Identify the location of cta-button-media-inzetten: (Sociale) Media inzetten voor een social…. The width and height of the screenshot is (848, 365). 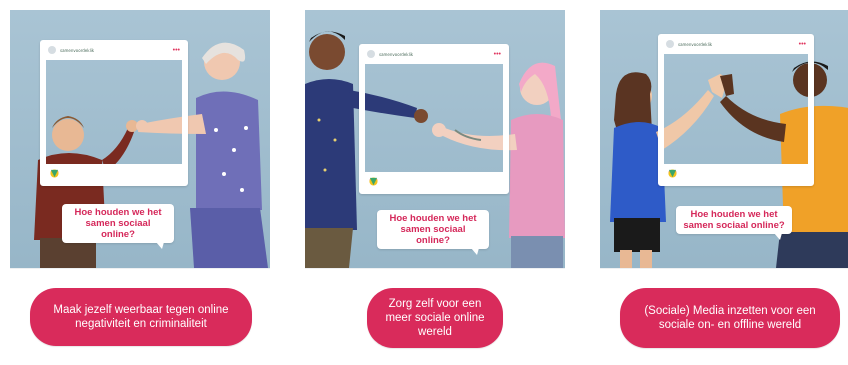
(730, 318).